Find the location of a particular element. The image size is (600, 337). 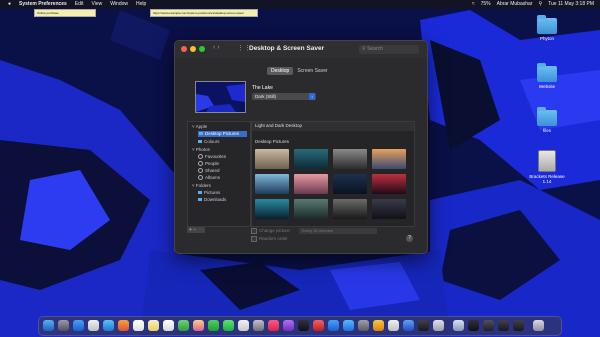

wifi-icon: ≈ is located at coordinates (473, 4).